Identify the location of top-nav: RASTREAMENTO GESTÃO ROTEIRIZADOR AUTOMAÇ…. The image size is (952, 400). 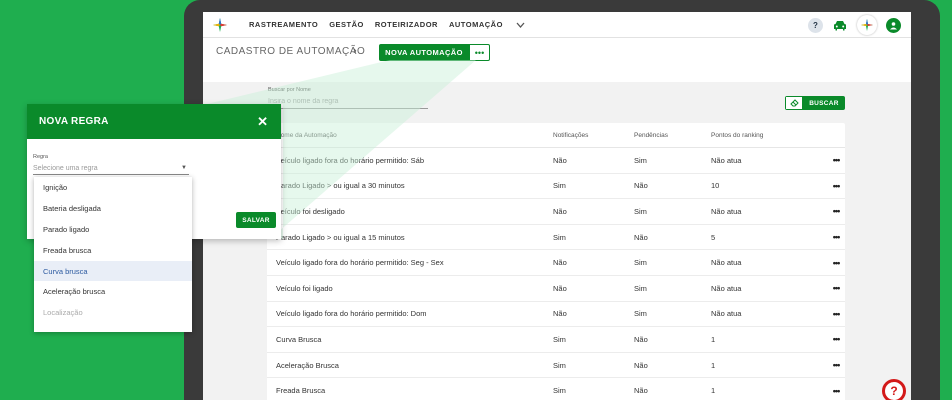
(557, 25).